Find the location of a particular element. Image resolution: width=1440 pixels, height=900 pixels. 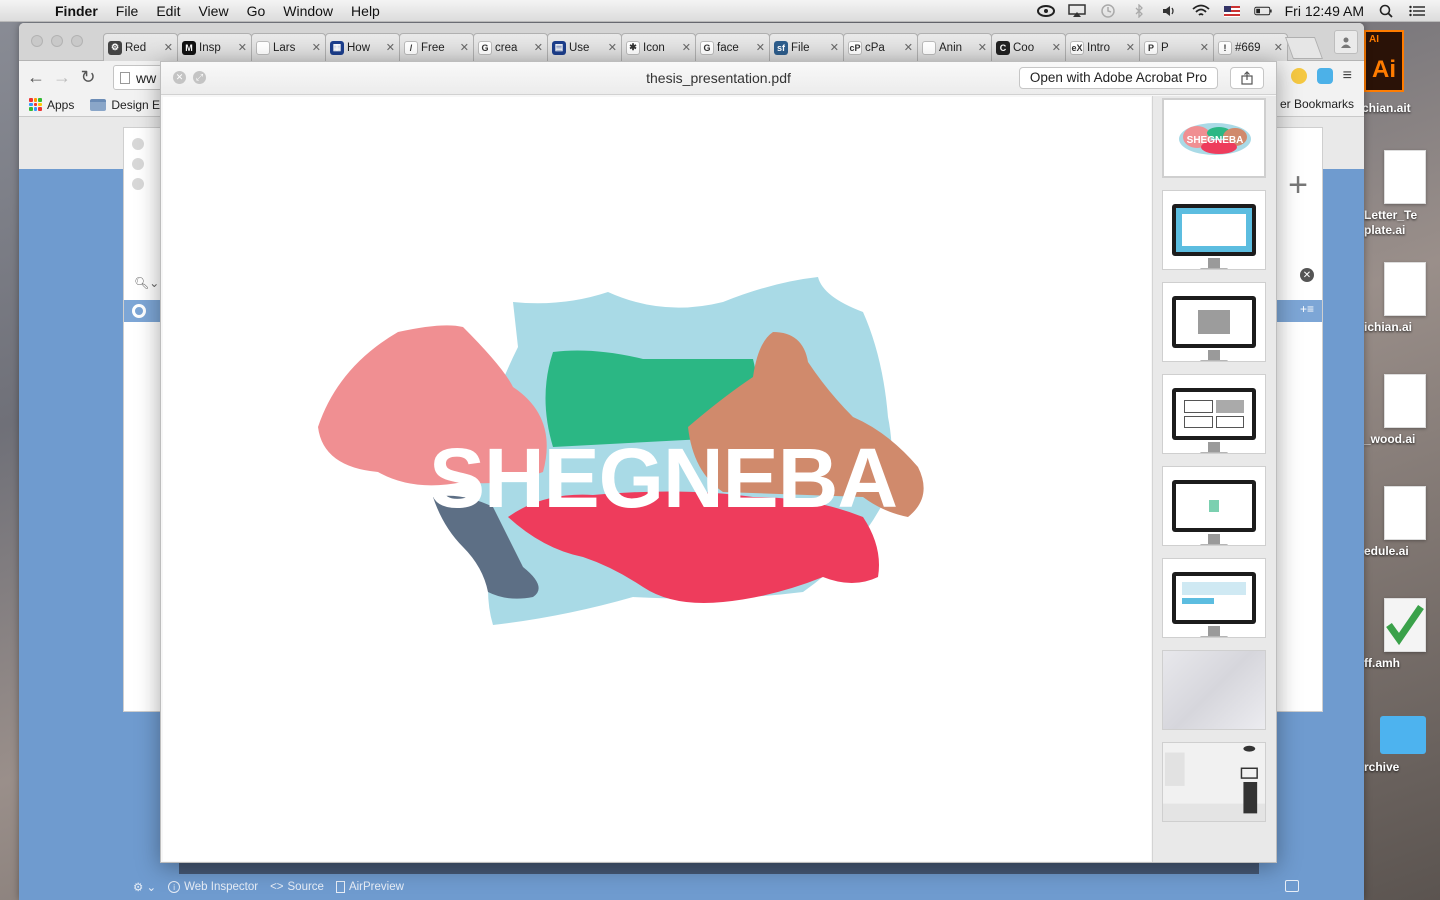

desktop-file-schedule: edule.ai is located at coordinates (1401, 522).